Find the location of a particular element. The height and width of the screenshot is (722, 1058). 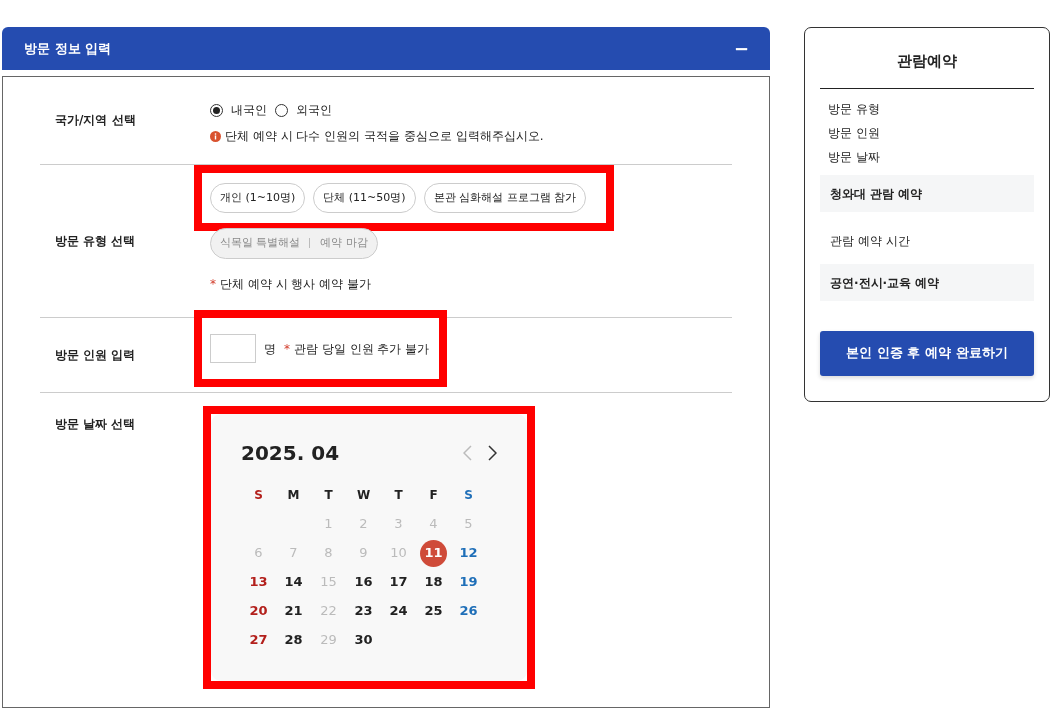

weekday-label: M is located at coordinates (293, 495).